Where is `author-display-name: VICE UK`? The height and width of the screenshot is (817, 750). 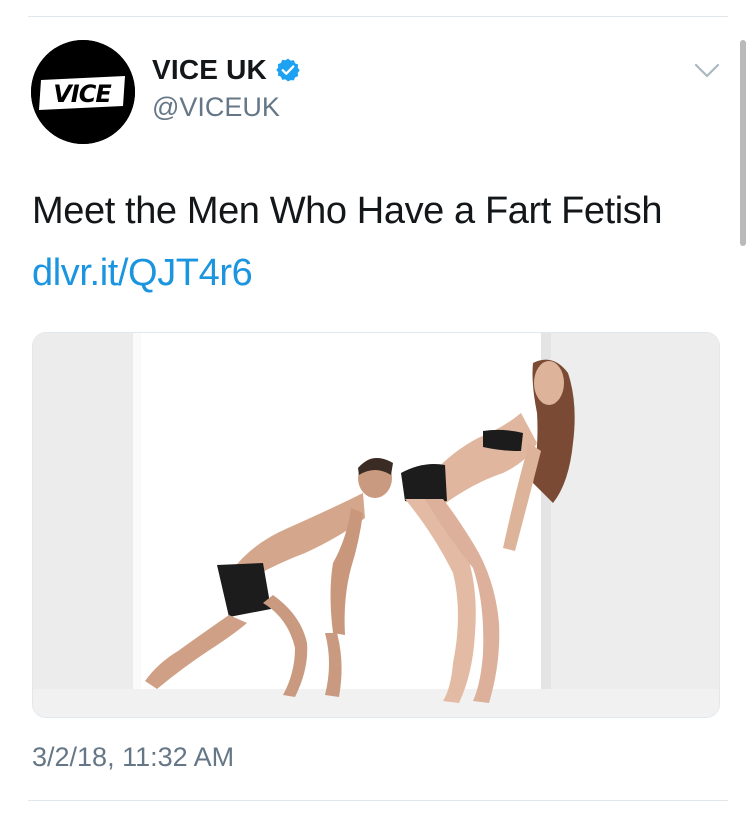
author-display-name: VICE UK is located at coordinates (209, 70).